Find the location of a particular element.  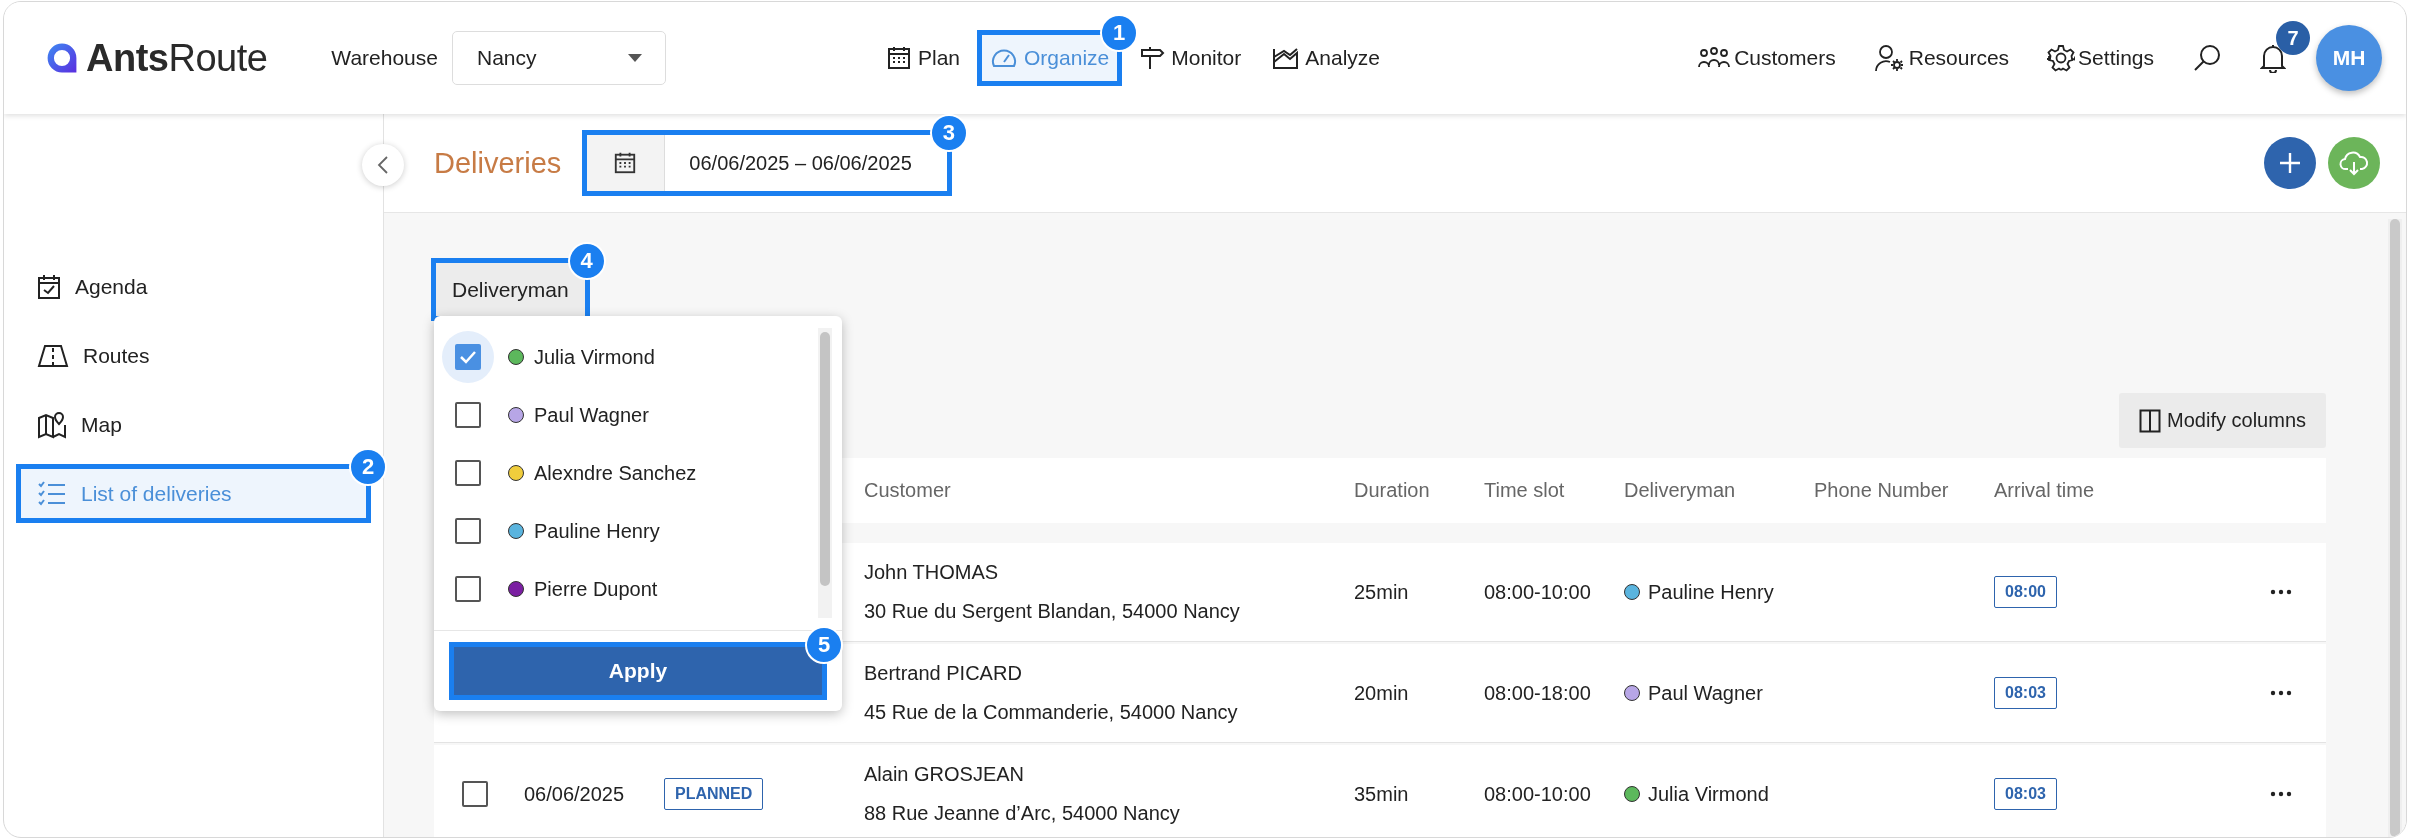

status-tag: PLANNED is located at coordinates (714, 794).